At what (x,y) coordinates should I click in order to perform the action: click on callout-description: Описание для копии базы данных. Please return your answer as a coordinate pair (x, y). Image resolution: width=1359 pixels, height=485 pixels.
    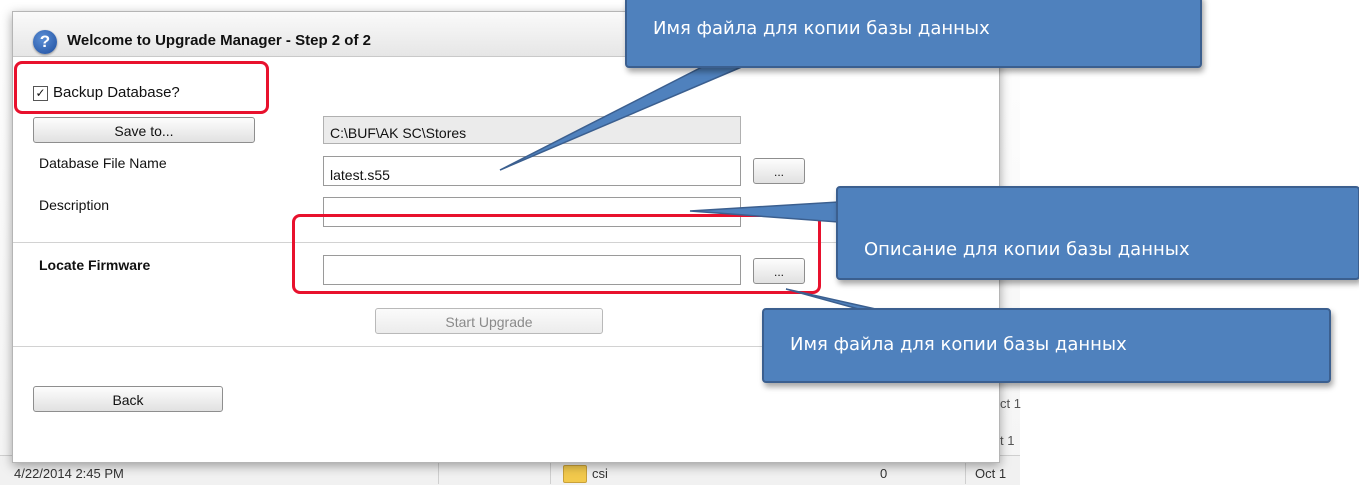
    Looking at the image, I should click on (1097, 233).